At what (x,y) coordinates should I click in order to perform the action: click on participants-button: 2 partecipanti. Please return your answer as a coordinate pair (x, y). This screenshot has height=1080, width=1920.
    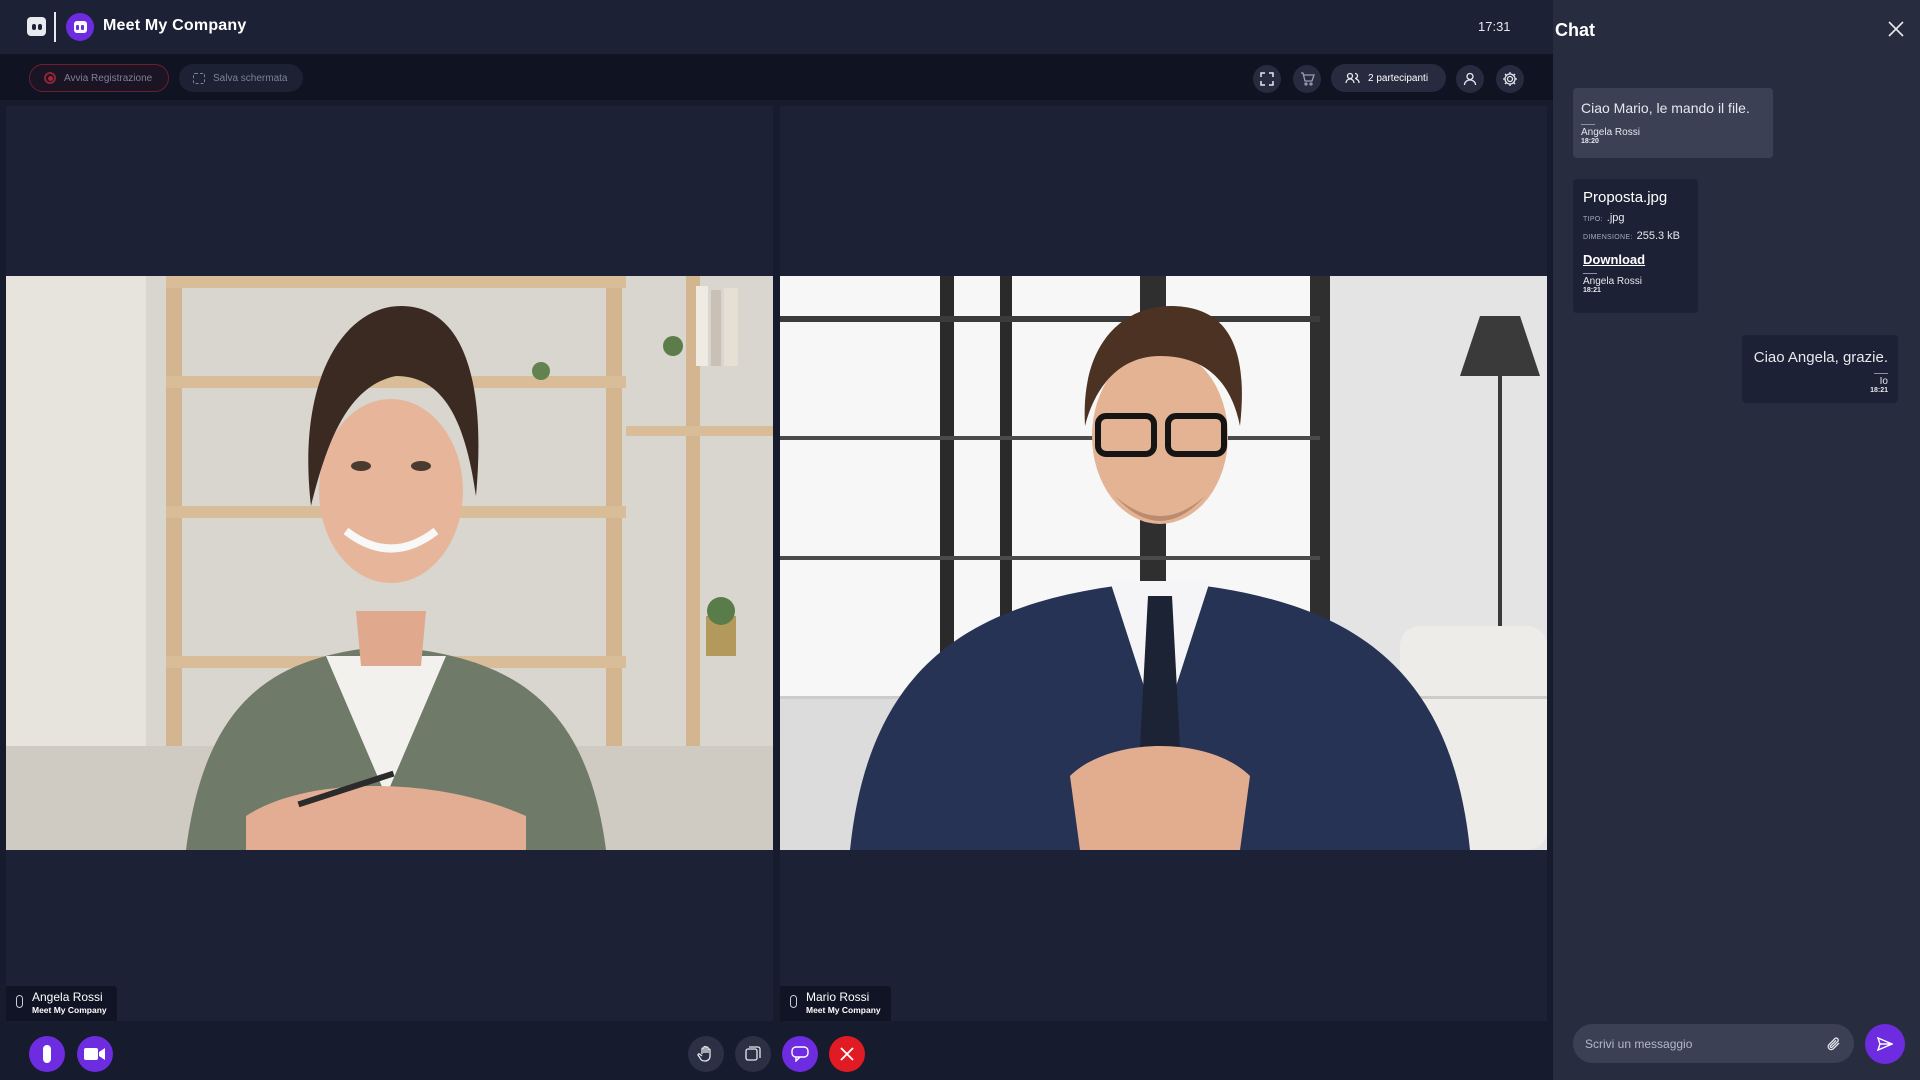
    Looking at the image, I should click on (1388, 78).